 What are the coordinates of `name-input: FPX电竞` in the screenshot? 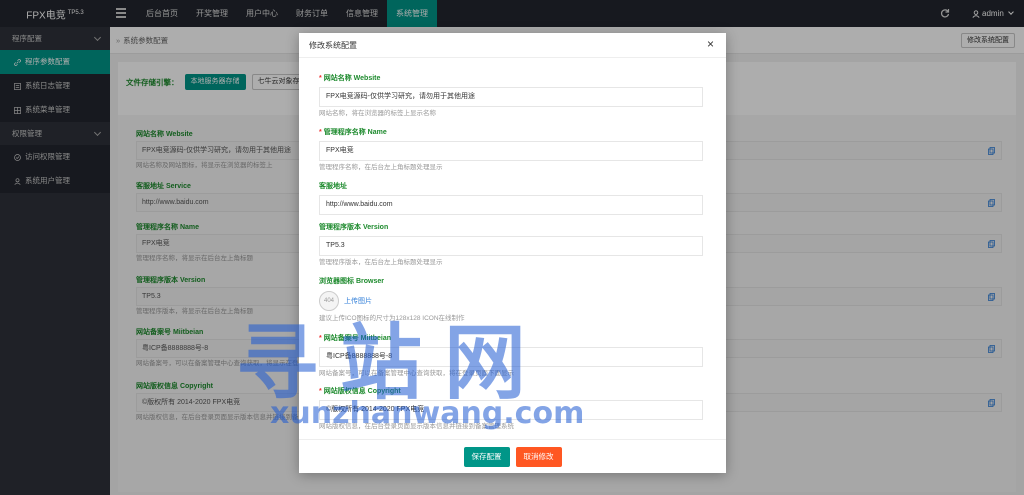 It's located at (511, 151).